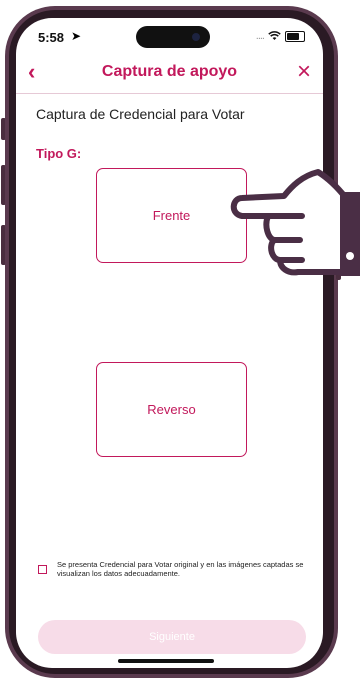  I want to click on capture-front-label: Frente, so click(171, 215).